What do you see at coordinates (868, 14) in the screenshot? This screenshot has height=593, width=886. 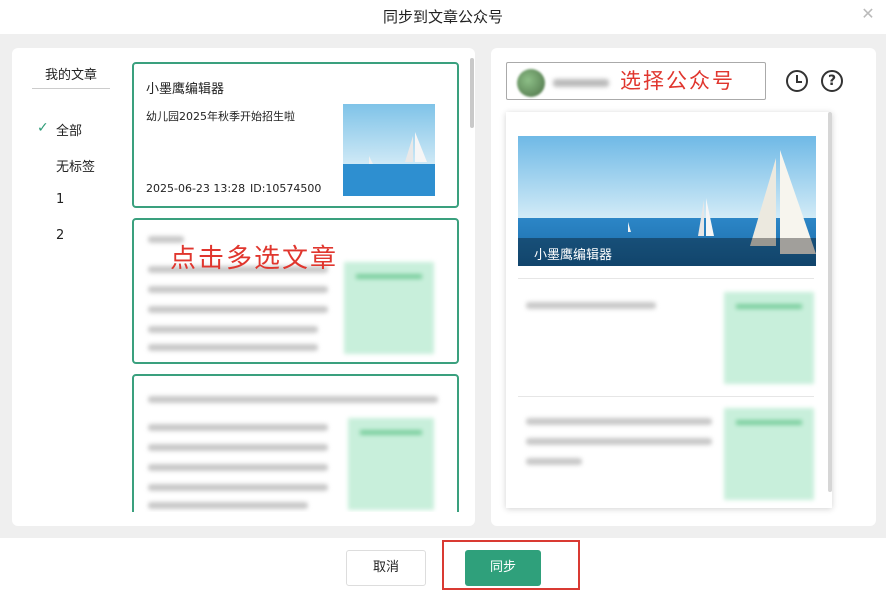 I see `close-icon: ✕` at bounding box center [868, 14].